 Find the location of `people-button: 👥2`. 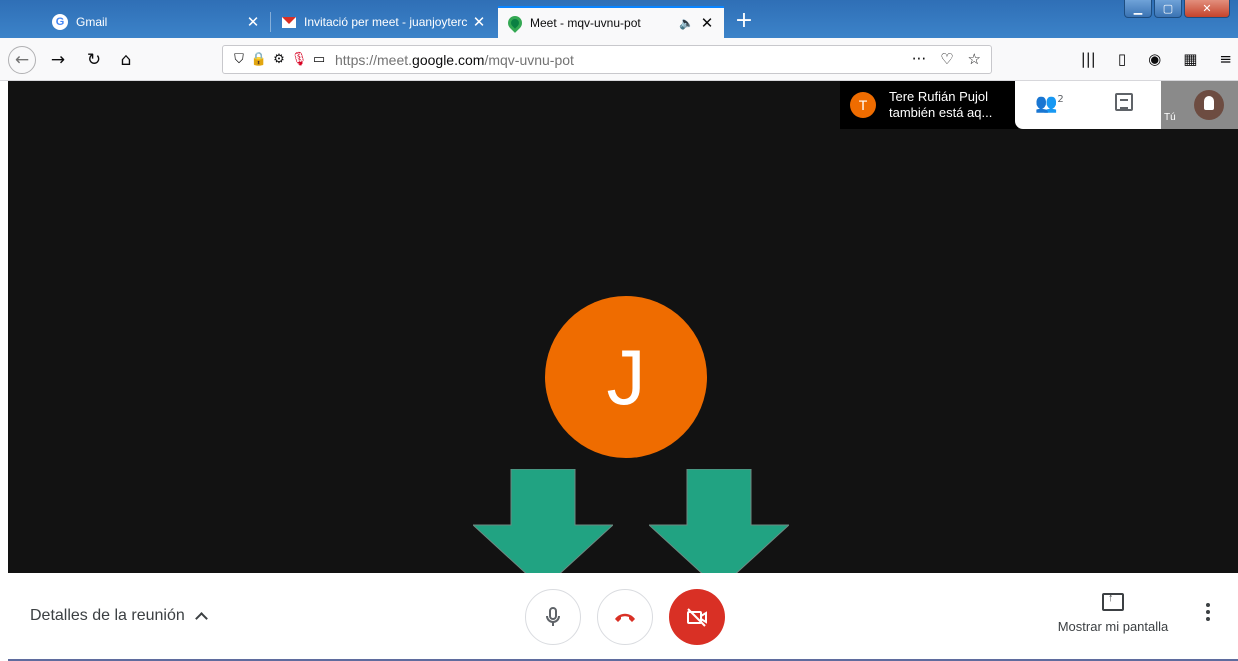

people-button: 👥2 is located at coordinates (1049, 103).